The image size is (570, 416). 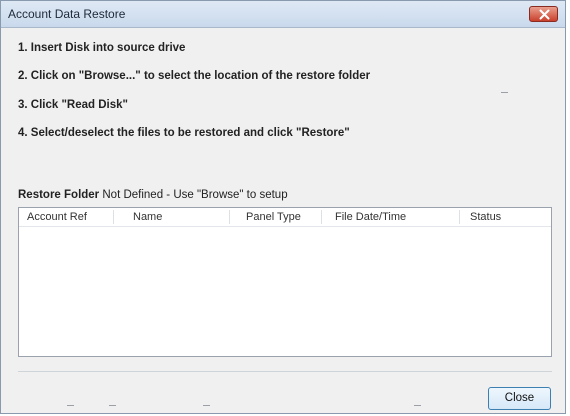 What do you see at coordinates (285, 371) in the screenshot?
I see `bottom-separator` at bounding box center [285, 371].